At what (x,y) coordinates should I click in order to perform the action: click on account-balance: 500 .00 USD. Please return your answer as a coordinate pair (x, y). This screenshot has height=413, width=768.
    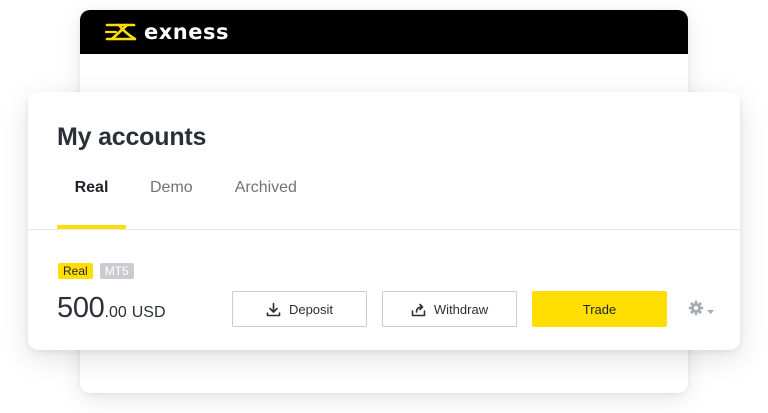
    Looking at the image, I should click on (111, 308).